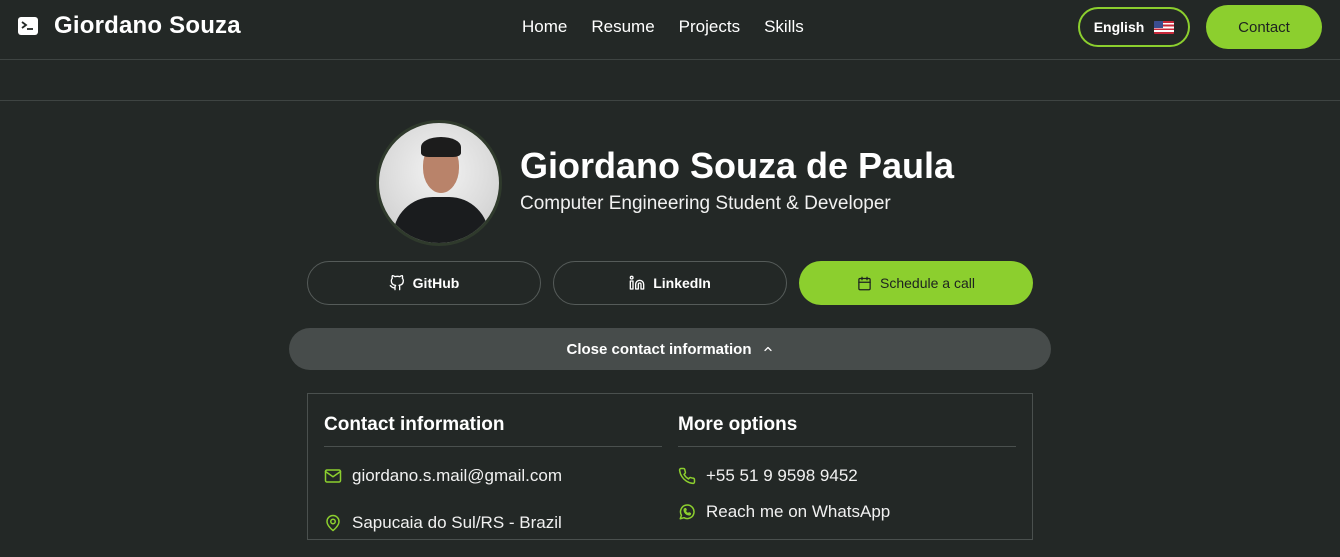 The height and width of the screenshot is (557, 1340). What do you see at coordinates (927, 283) in the screenshot?
I see `schedule-label: Schedule a call` at bounding box center [927, 283].